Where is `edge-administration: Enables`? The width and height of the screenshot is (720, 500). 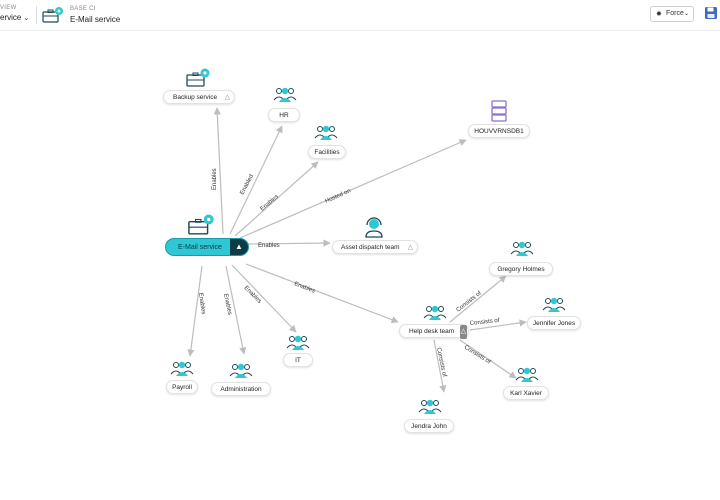
edge-administration: Enables is located at coordinates (234, 310).